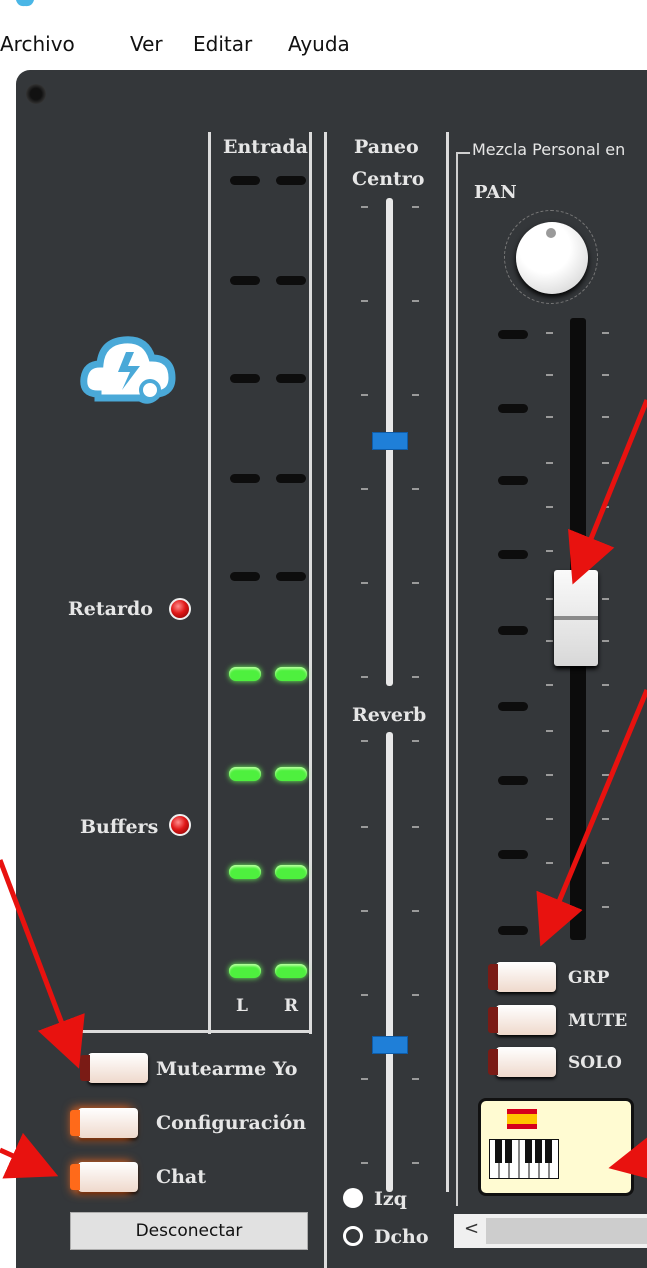  I want to click on app-icon, so click(25, 3).